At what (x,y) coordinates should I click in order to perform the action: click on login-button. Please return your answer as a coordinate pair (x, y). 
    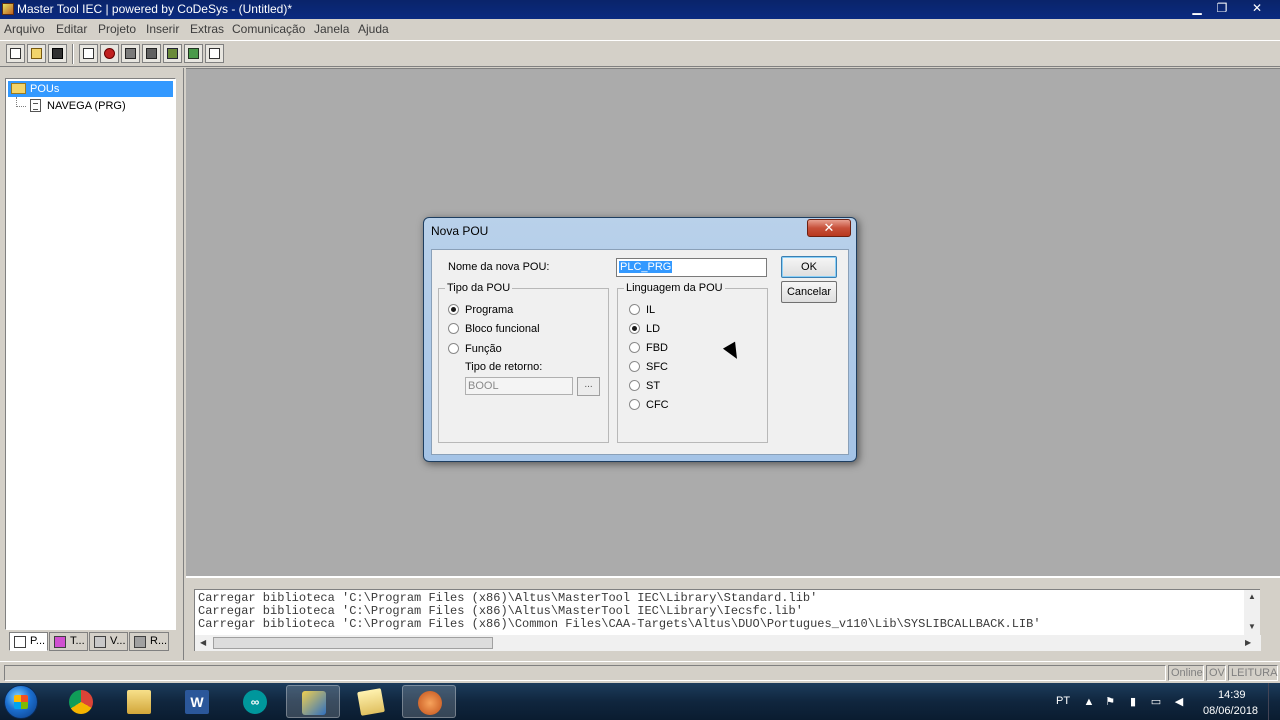
    Looking at the image, I should click on (130, 53).